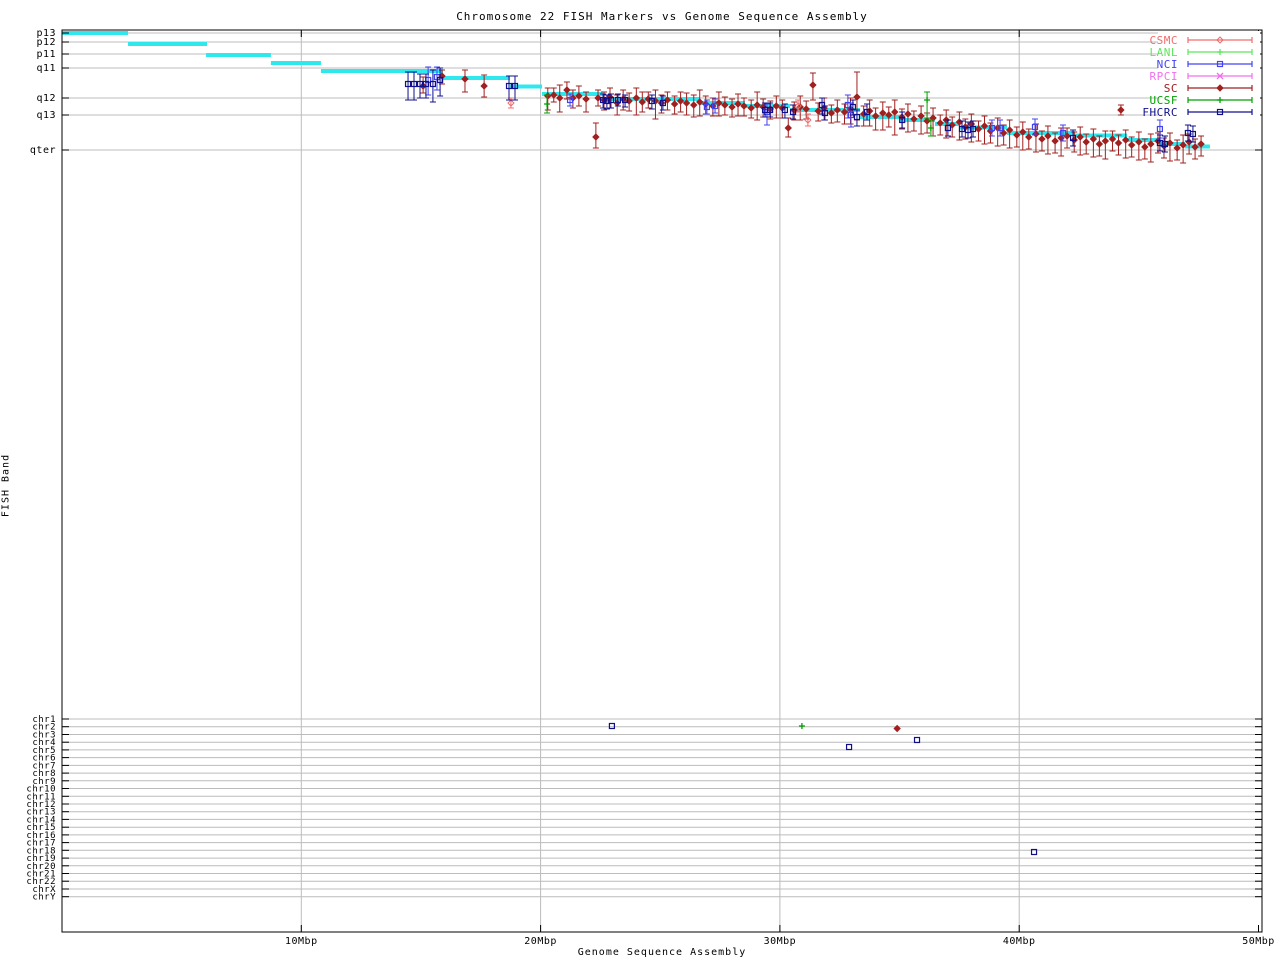  What do you see at coordinates (44, 898) in the screenshot?
I see `chr-tick-label: chrY` at bounding box center [44, 898].